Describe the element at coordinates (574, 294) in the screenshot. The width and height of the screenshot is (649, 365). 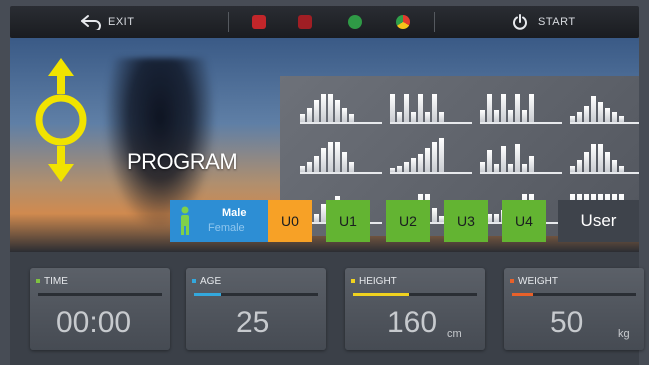
I see `weight-track` at that location.